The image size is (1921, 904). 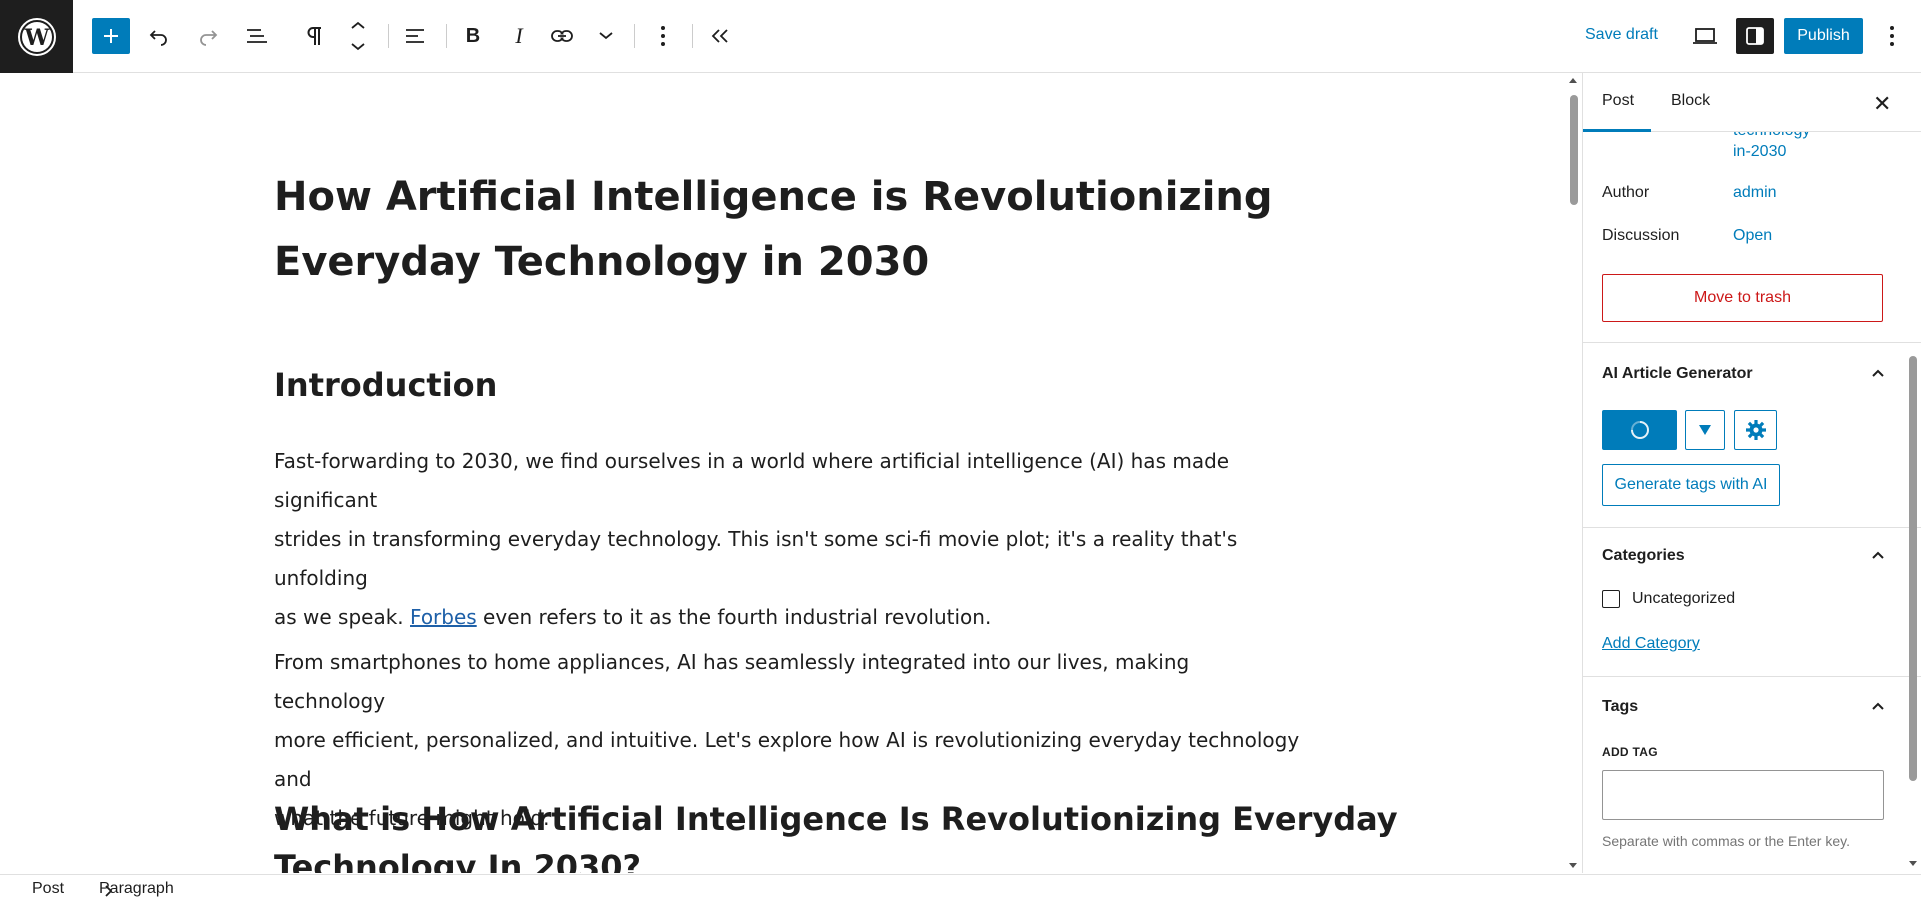 What do you see at coordinates (385, 385) in the screenshot?
I see `heading-introduction: Introduction` at bounding box center [385, 385].